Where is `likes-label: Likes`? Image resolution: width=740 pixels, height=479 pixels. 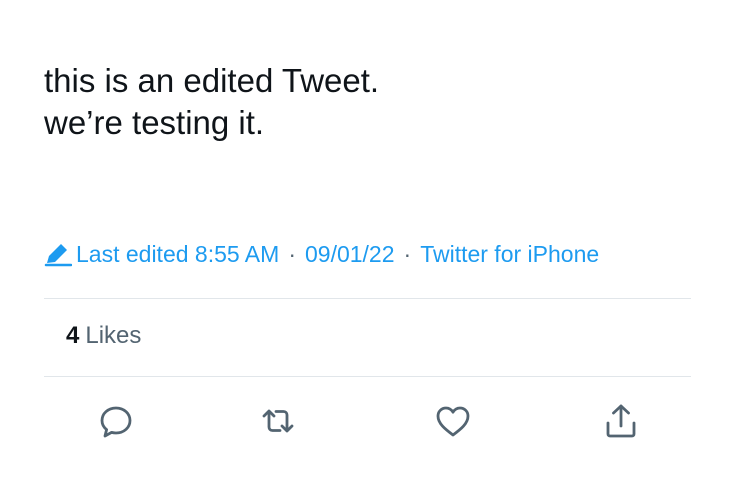
likes-label: Likes is located at coordinates (113, 335).